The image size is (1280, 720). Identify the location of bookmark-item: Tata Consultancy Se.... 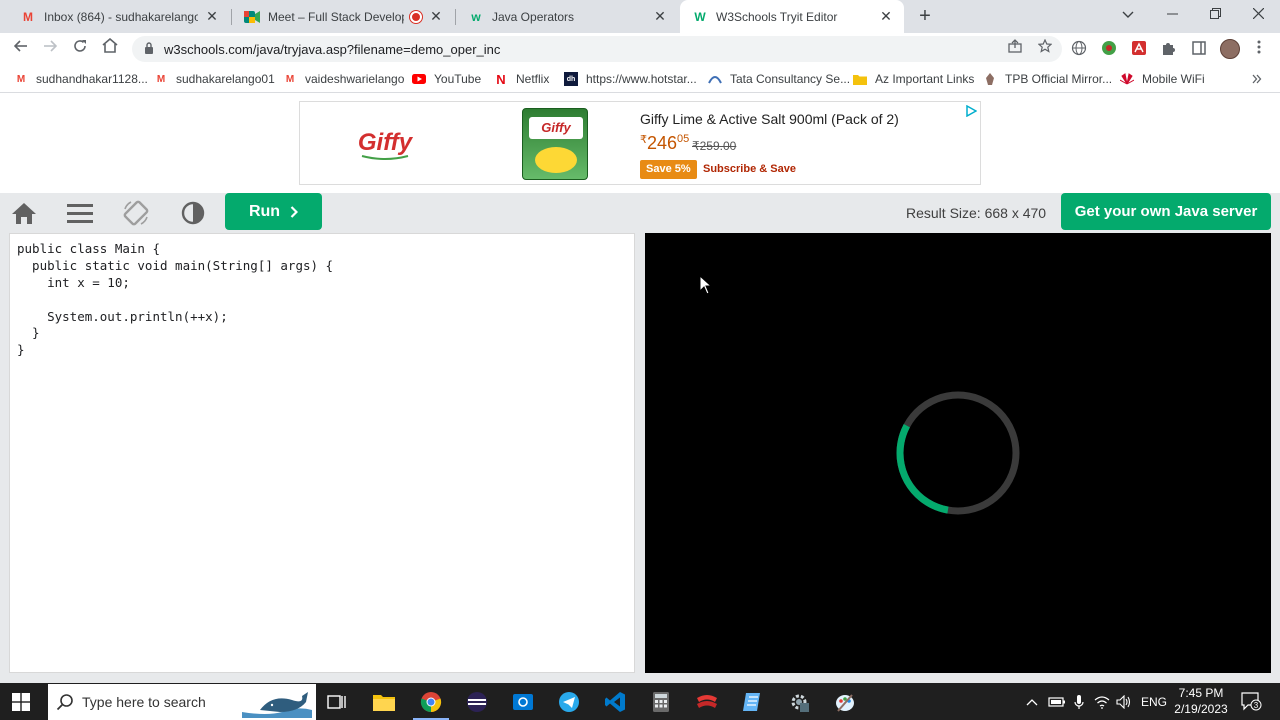
(779, 79).